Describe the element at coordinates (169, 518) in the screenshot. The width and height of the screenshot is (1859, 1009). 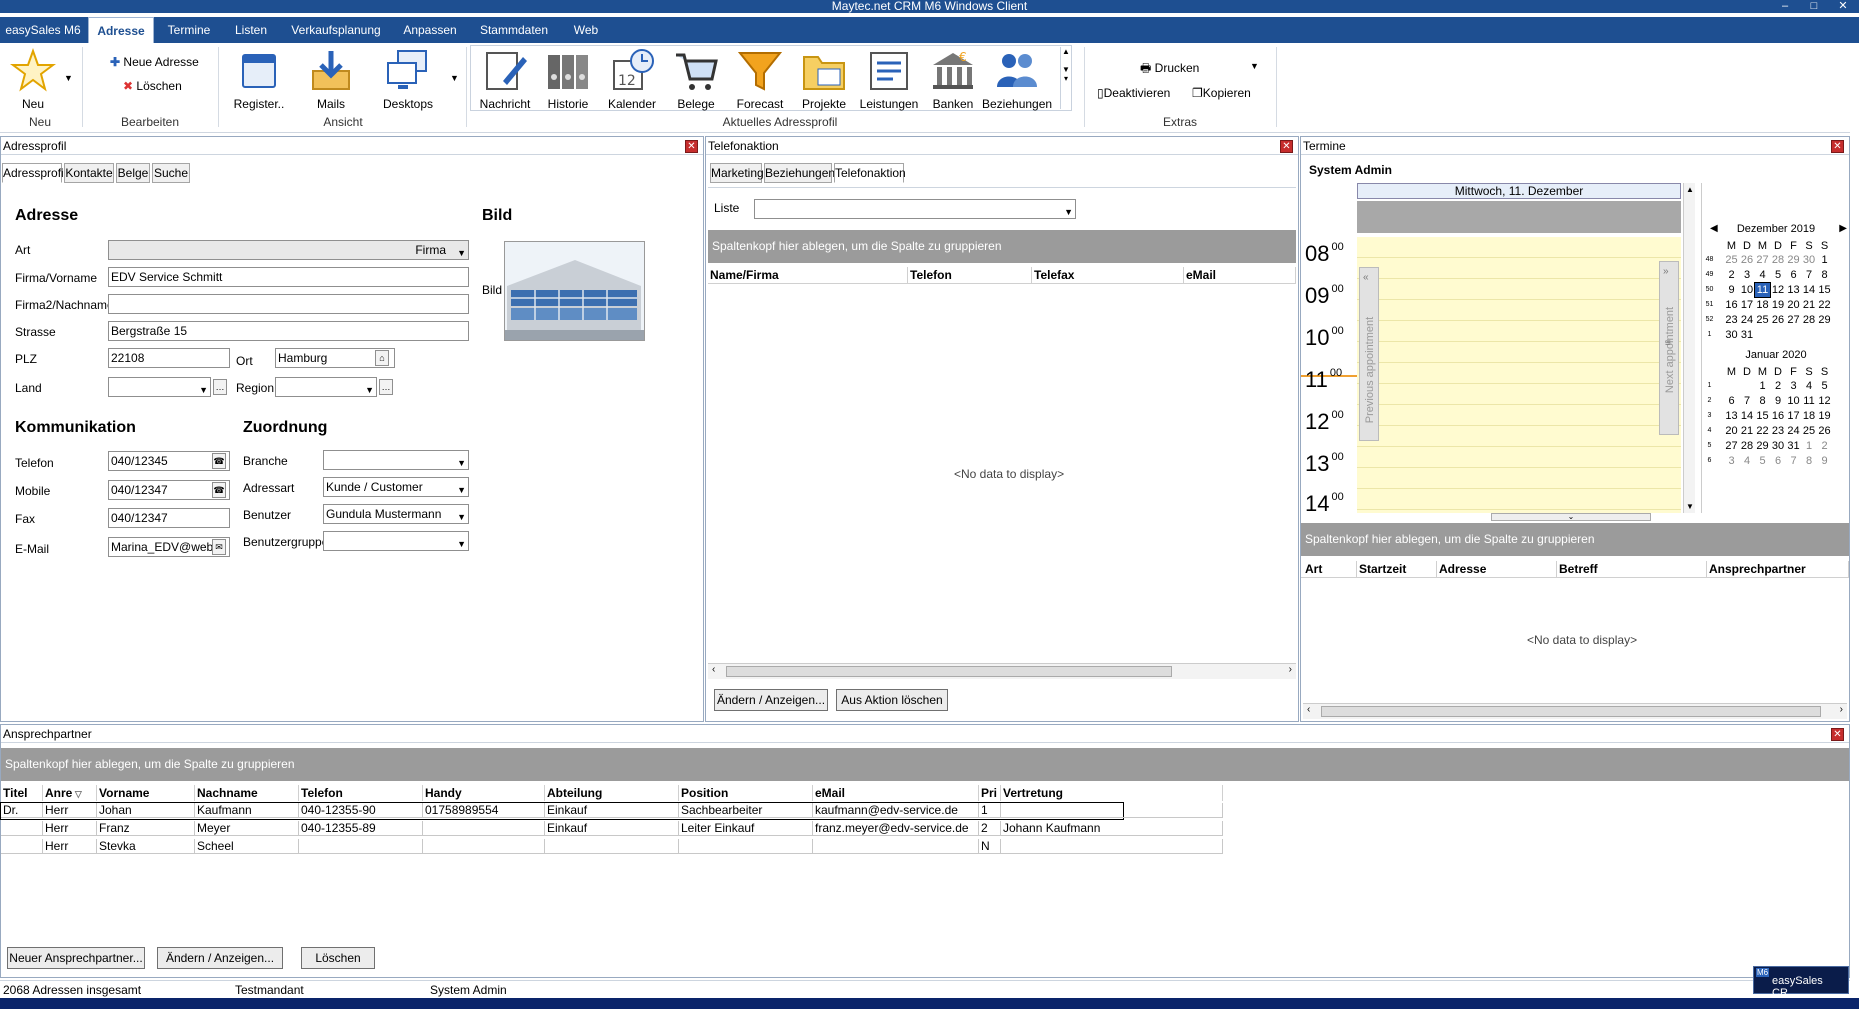
I see `fax-input: 040/12347` at that location.